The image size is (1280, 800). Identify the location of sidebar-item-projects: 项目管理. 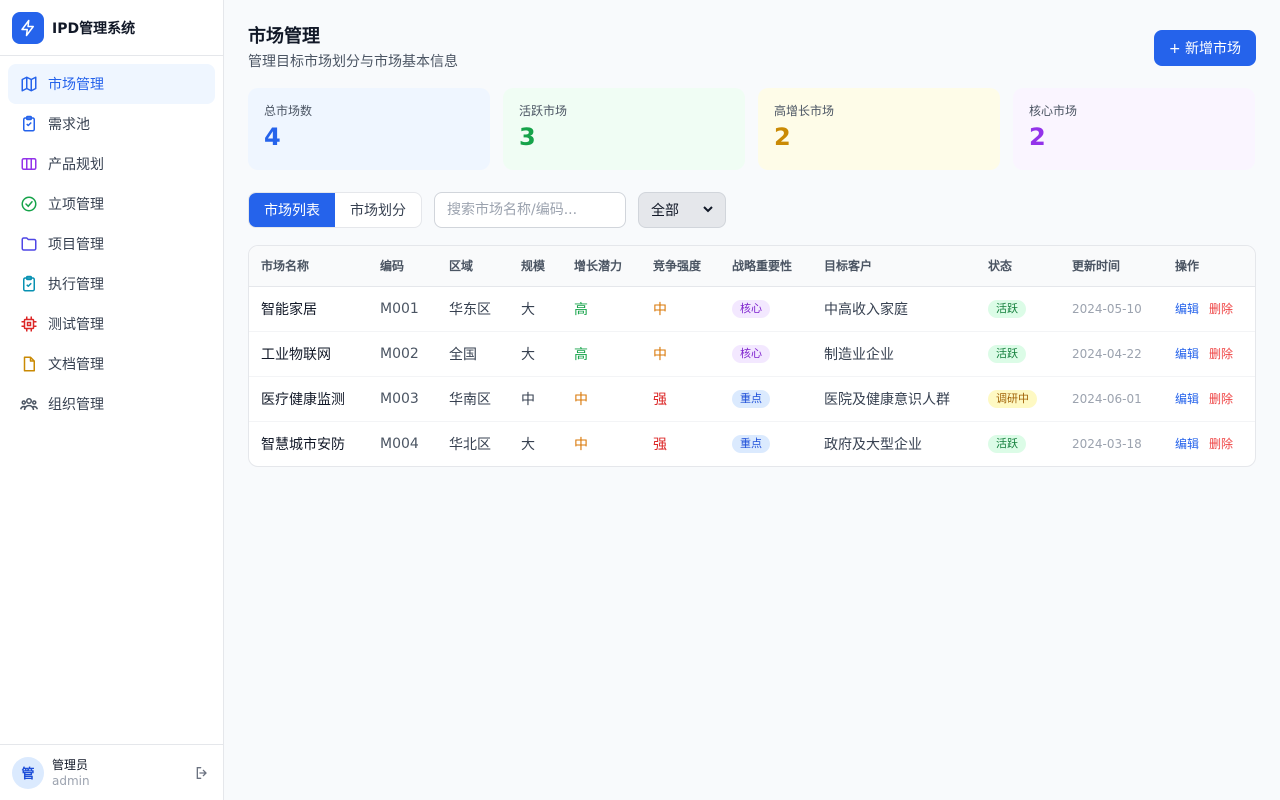
(111, 244).